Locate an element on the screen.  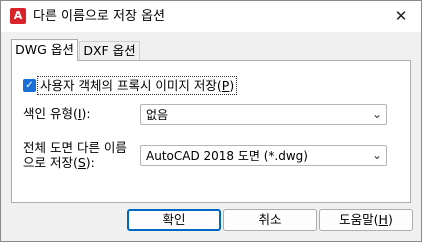
proxy-images-label: 사용자 객체의 프록시 이미지 저장(P) is located at coordinates (137, 85).